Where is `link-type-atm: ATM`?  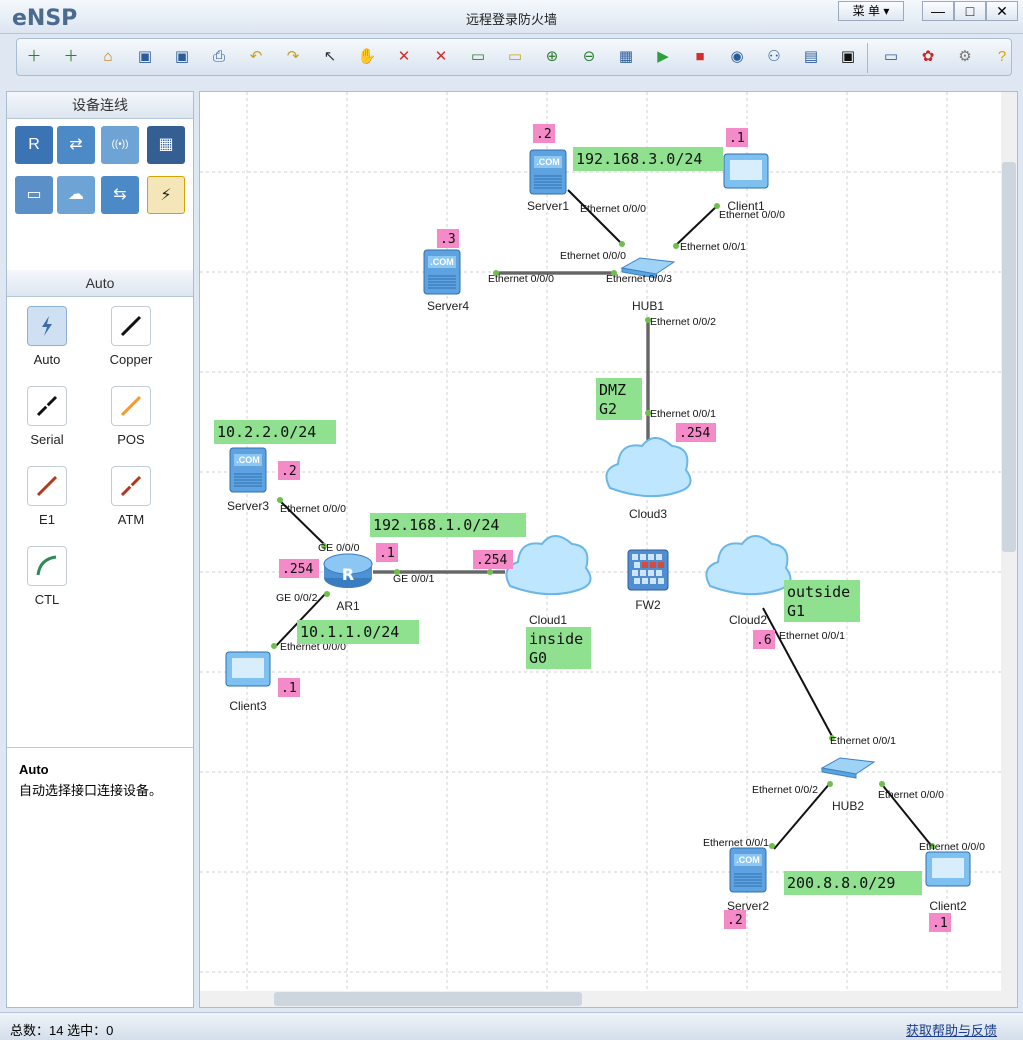 link-type-atm: ATM is located at coordinates (131, 496).